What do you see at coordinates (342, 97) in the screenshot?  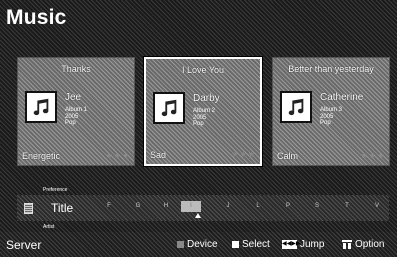 I see `track-artist: Catherine` at bounding box center [342, 97].